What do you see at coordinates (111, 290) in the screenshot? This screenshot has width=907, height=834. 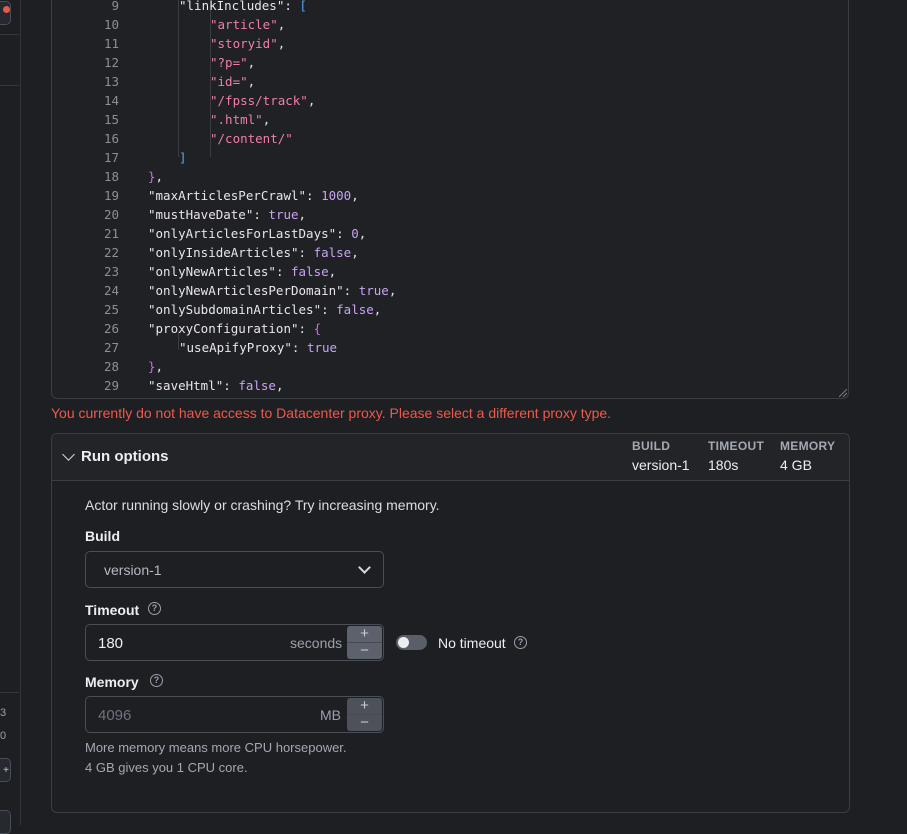 I see `line-number: 24` at bounding box center [111, 290].